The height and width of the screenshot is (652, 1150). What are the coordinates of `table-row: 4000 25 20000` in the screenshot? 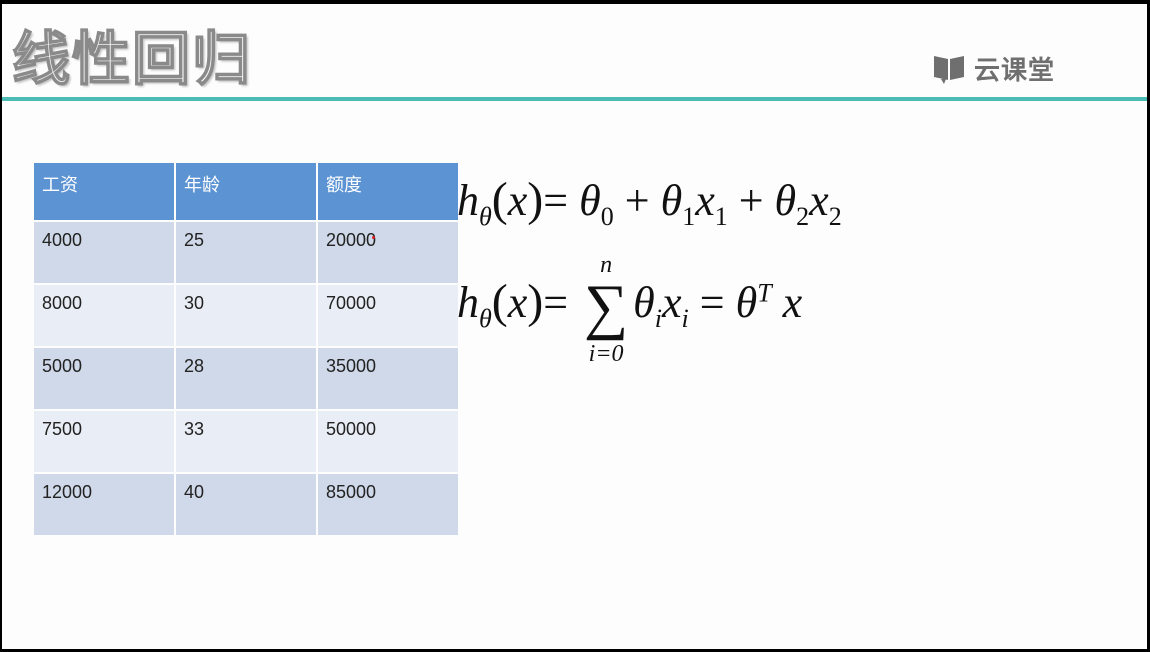 It's located at (246, 252).